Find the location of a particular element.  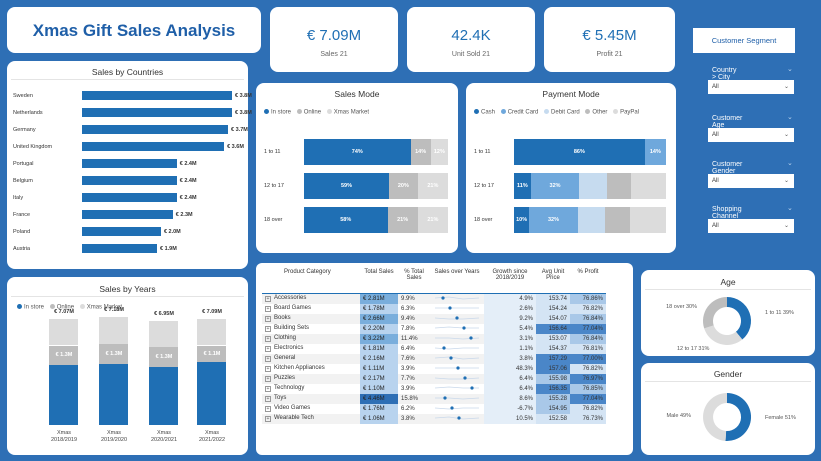

category-label: Wearable Tech is located at coordinates (294, 418).